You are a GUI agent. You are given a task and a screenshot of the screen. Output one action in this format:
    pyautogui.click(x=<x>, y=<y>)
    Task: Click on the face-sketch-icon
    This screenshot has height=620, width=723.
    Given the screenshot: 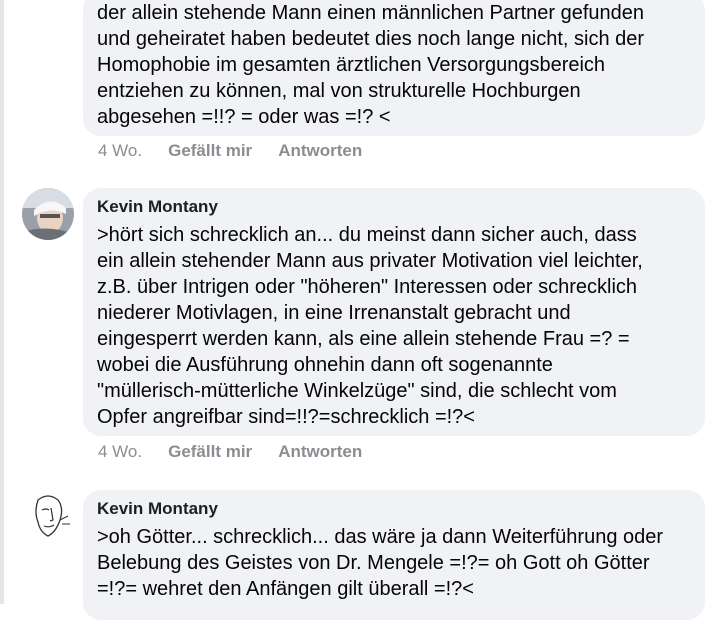 What is the action you would take?
    pyautogui.click(x=48, y=516)
    